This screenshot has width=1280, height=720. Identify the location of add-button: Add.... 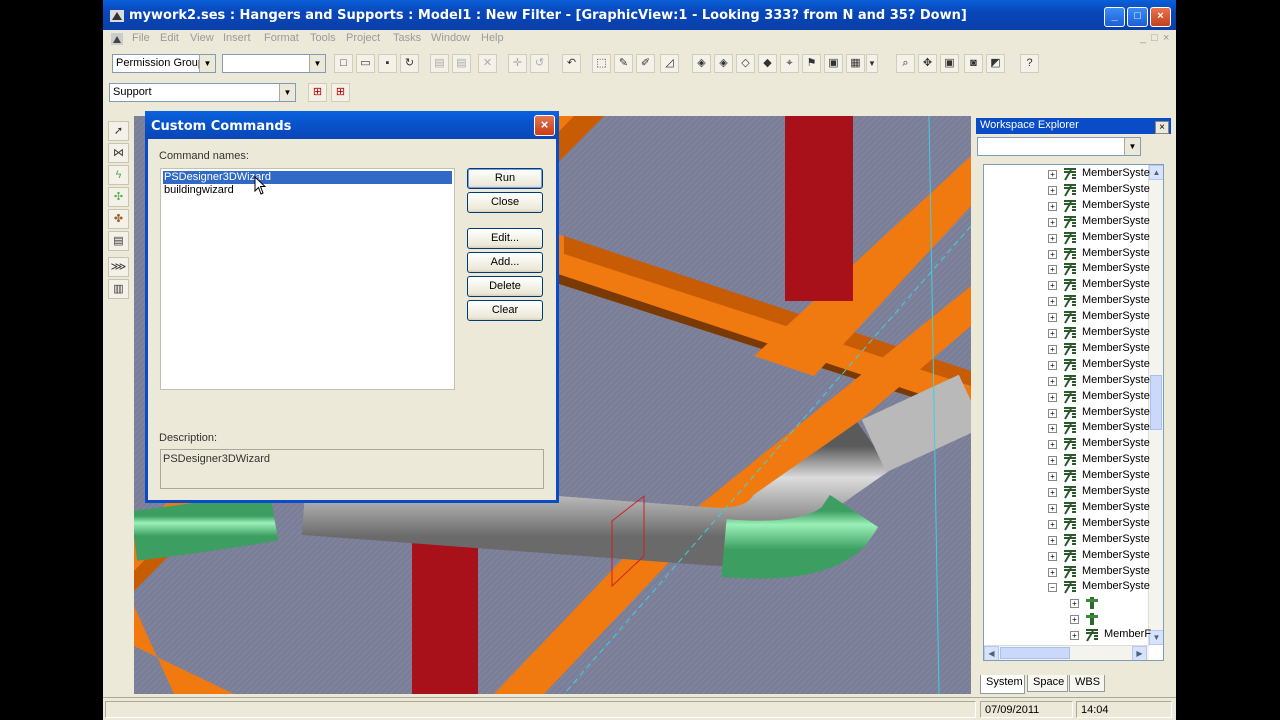
(505, 262).